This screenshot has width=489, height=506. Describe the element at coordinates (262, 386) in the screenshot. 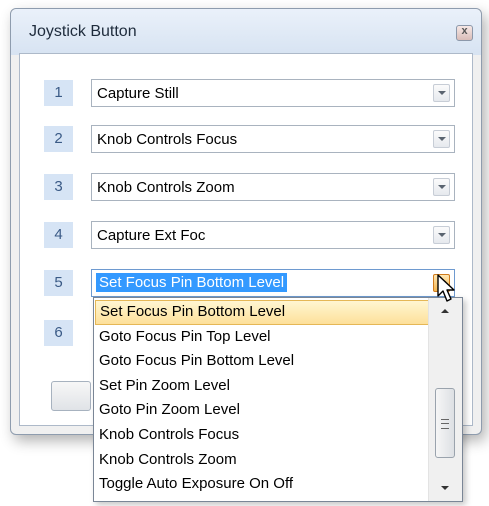

I see `list-item: Set Pin Zoom Level` at that location.